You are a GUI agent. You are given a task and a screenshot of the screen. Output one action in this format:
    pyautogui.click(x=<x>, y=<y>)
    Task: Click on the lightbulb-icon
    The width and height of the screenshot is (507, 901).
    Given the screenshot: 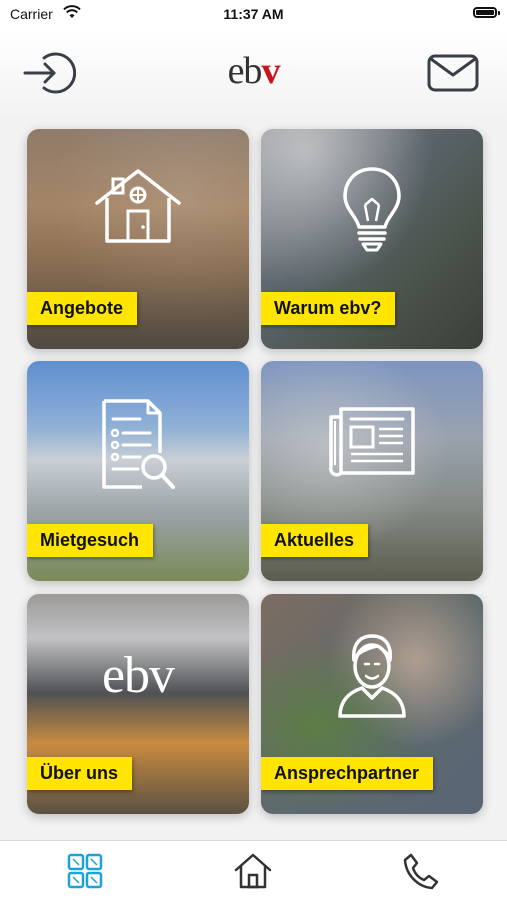 What is the action you would take?
    pyautogui.click(x=372, y=209)
    